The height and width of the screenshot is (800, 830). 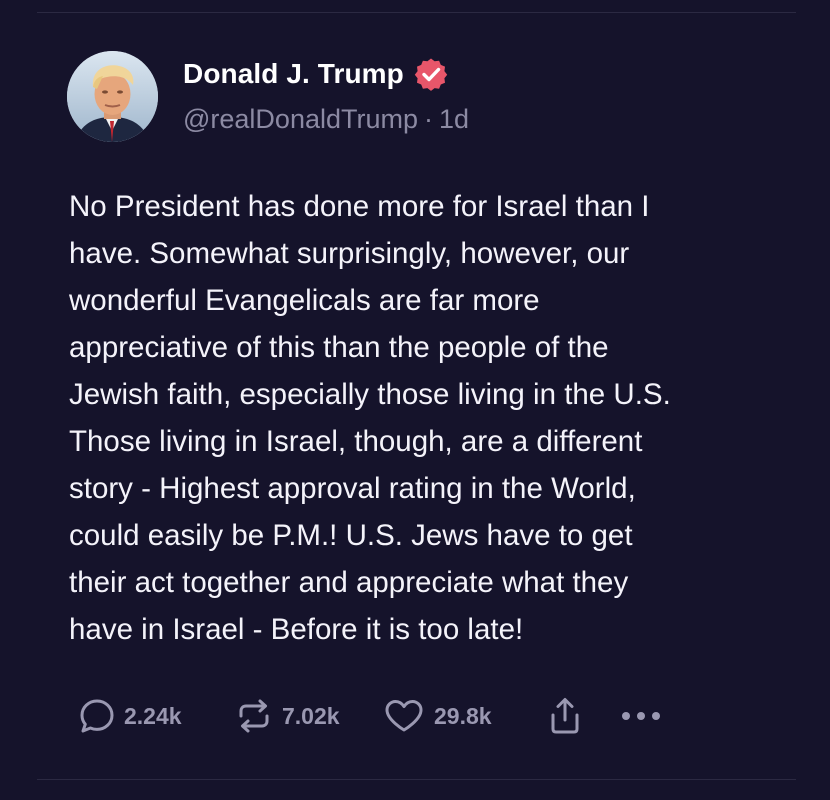 I want to click on share-icon, so click(x=565, y=716).